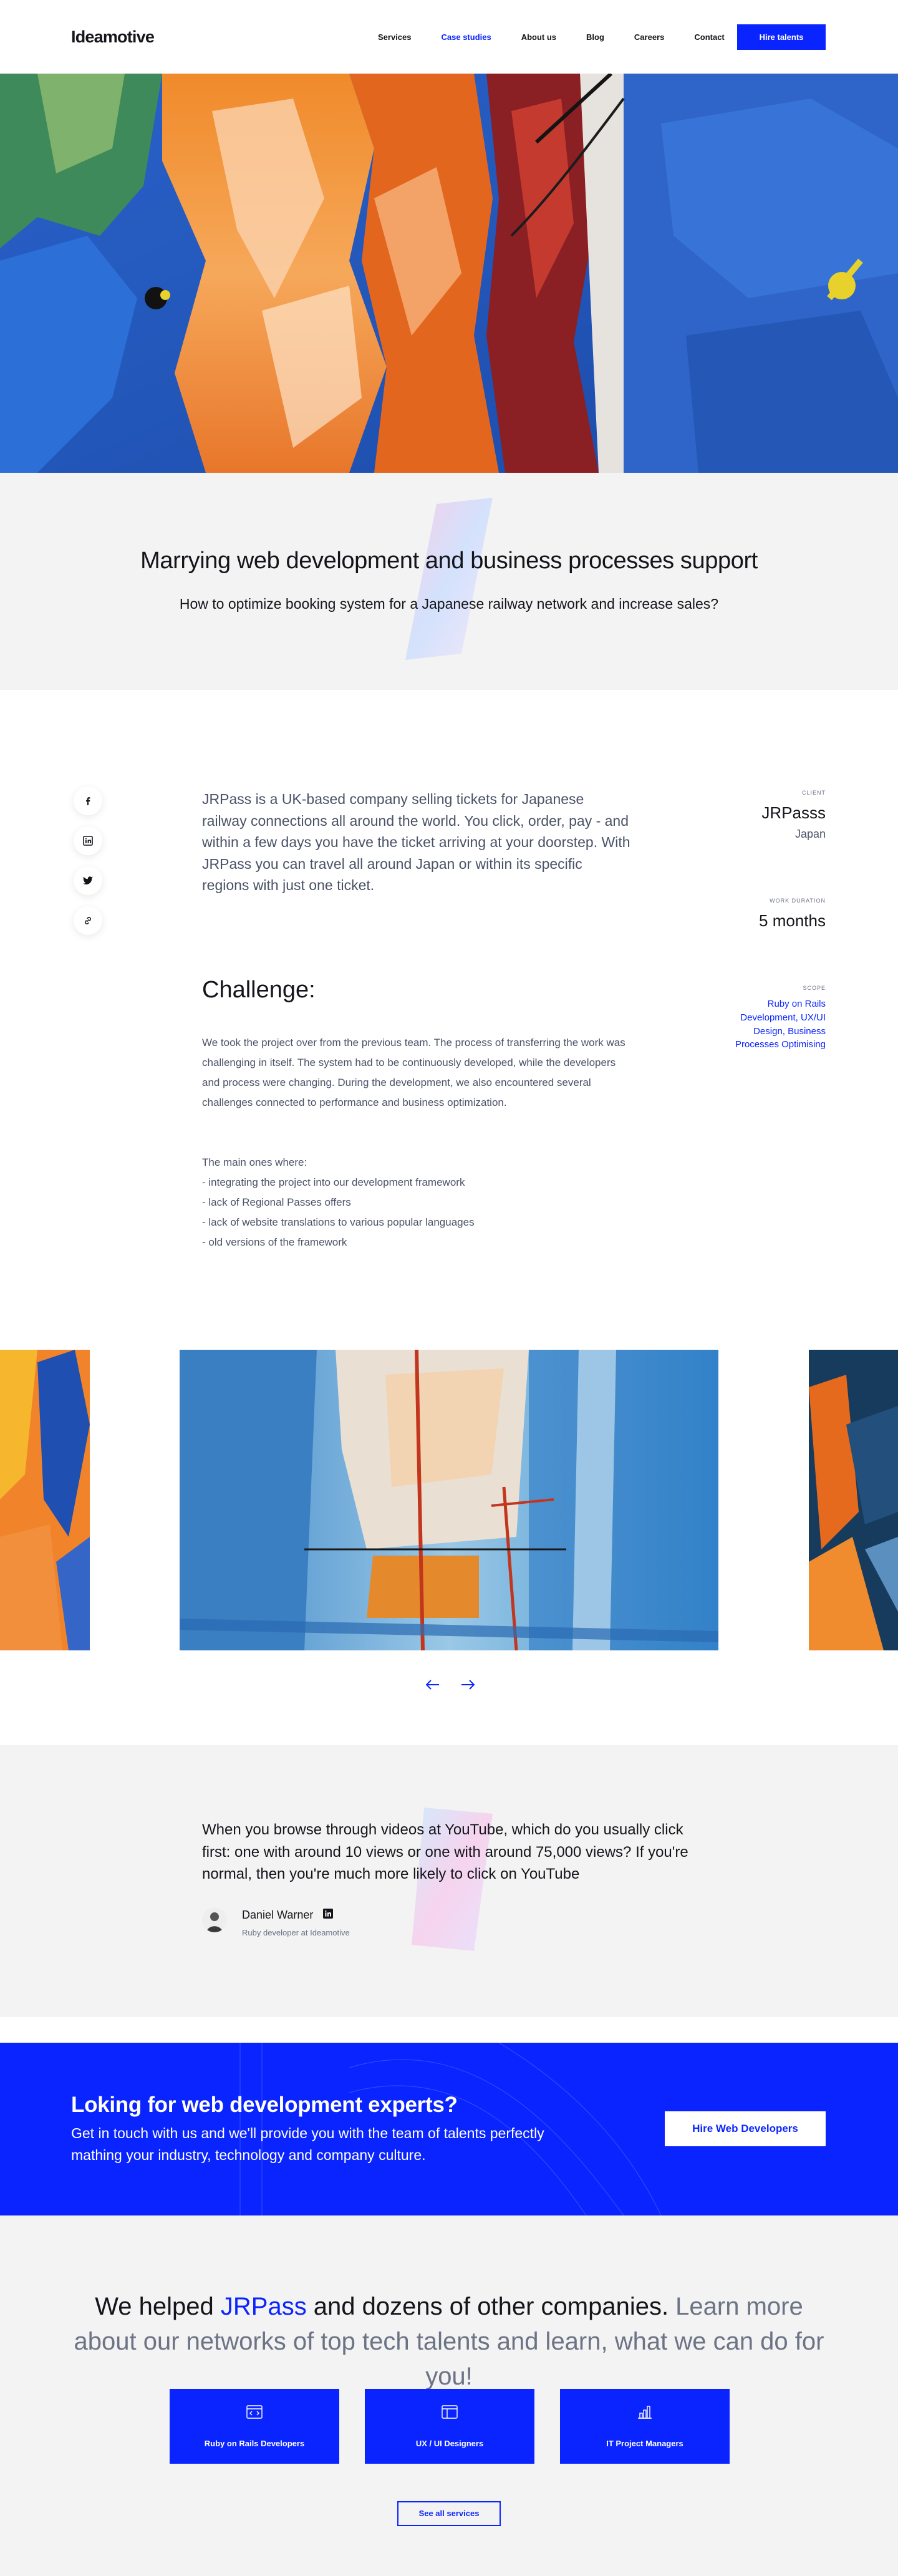  I want to click on copy-link-button, so click(88, 920).